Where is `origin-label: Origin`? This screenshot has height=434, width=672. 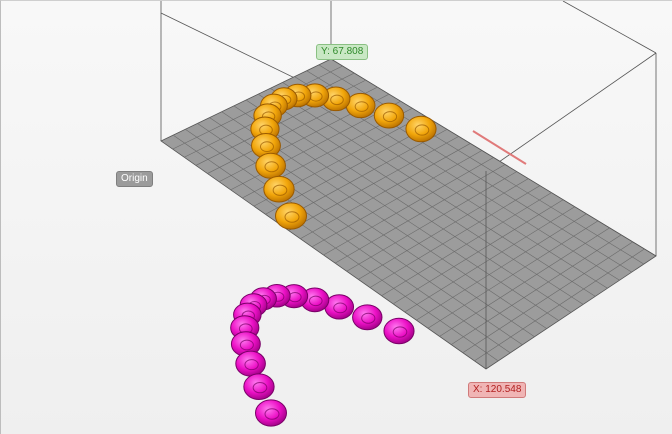
origin-label: Origin is located at coordinates (134, 179).